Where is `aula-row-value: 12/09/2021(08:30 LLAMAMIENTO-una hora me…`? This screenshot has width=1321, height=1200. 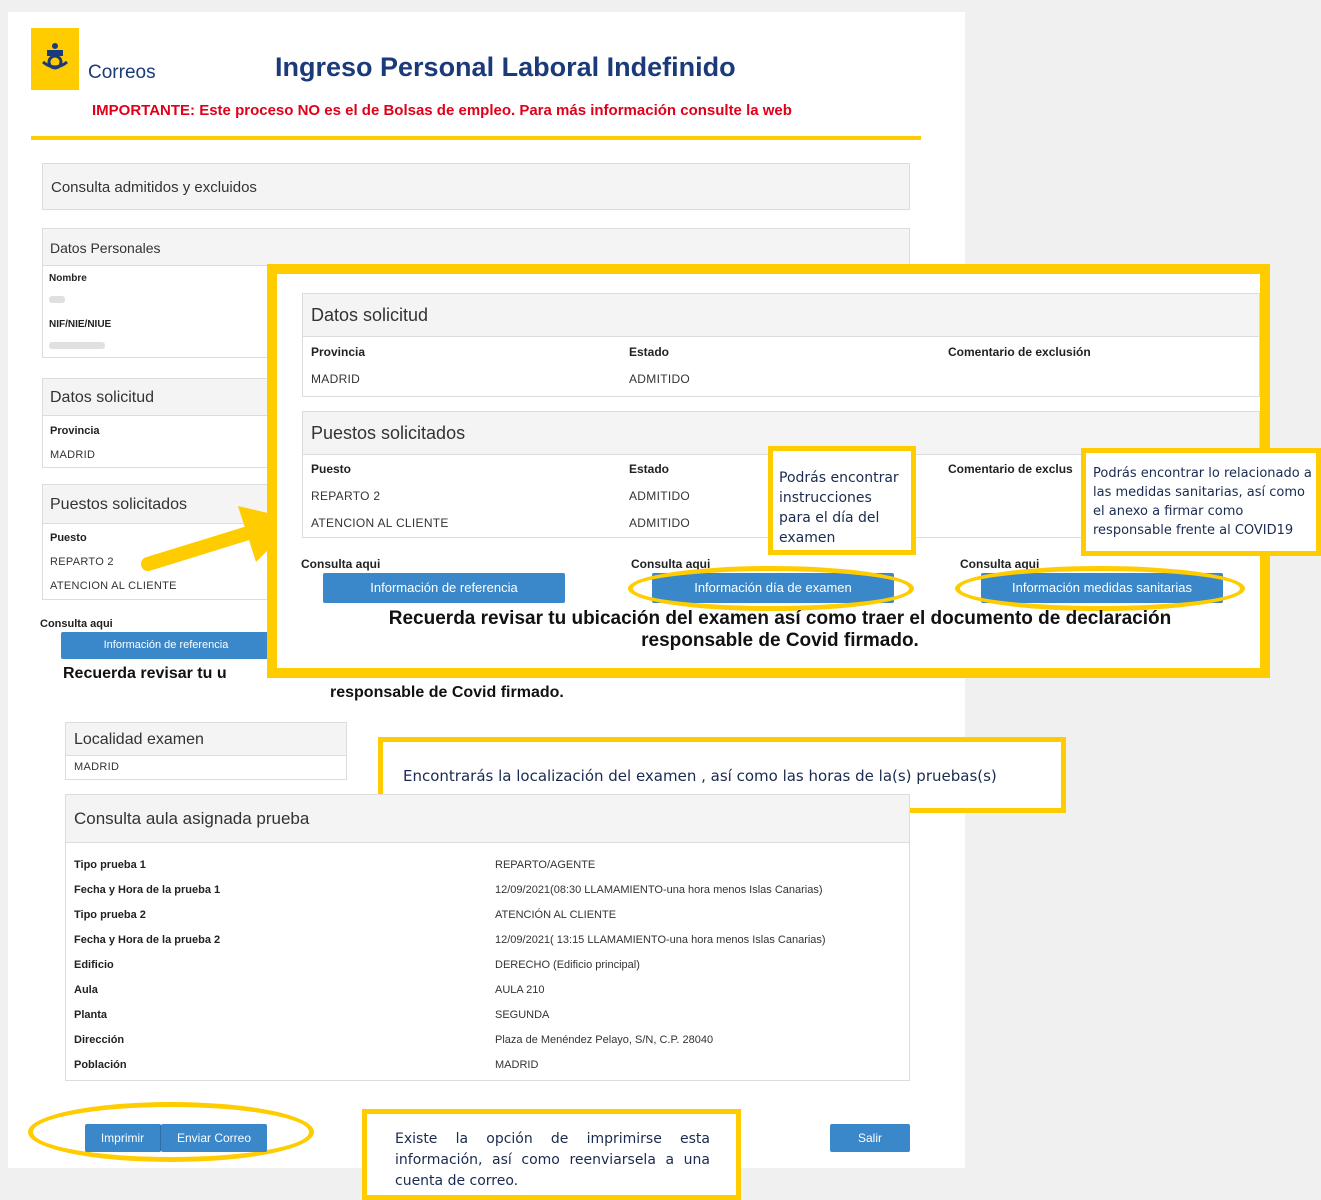 aula-row-value: 12/09/2021(08:30 LLAMAMIENTO-una hora me… is located at coordinates (659, 890).